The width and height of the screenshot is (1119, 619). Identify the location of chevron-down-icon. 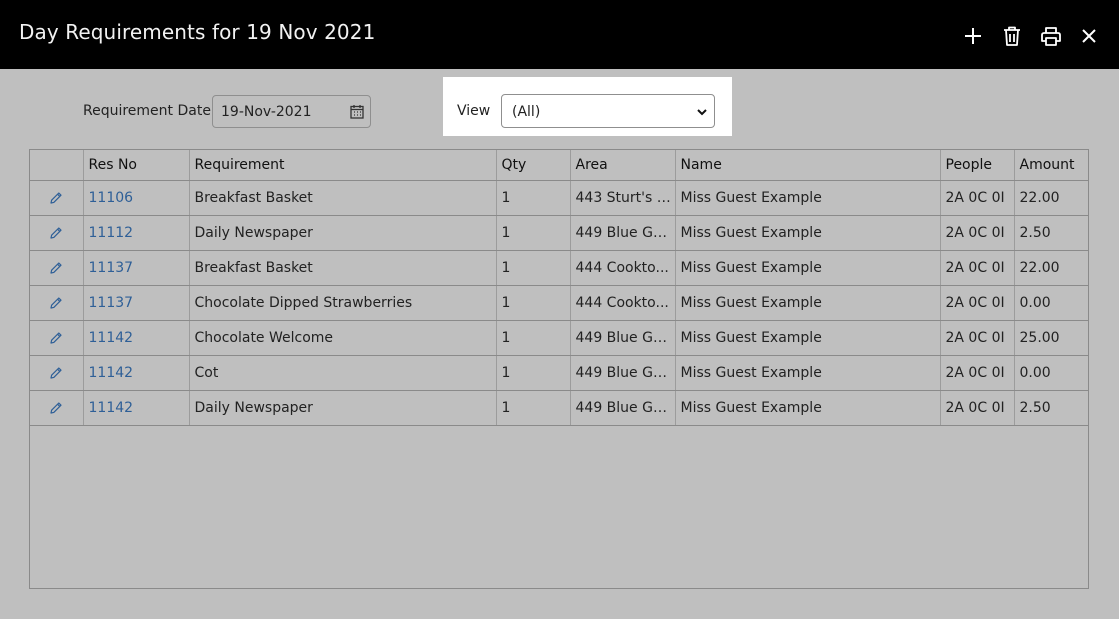
(702, 112).